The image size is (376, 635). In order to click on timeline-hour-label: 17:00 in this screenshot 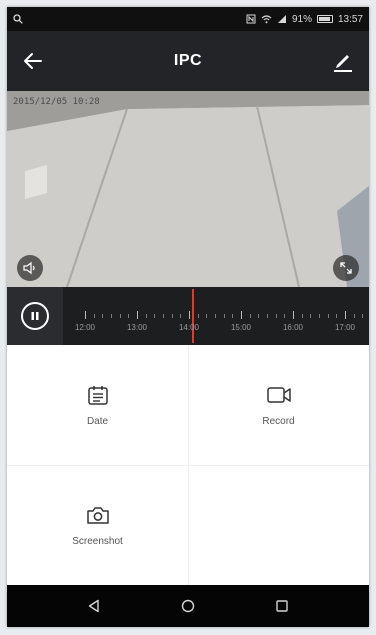, I will do `click(345, 327)`.